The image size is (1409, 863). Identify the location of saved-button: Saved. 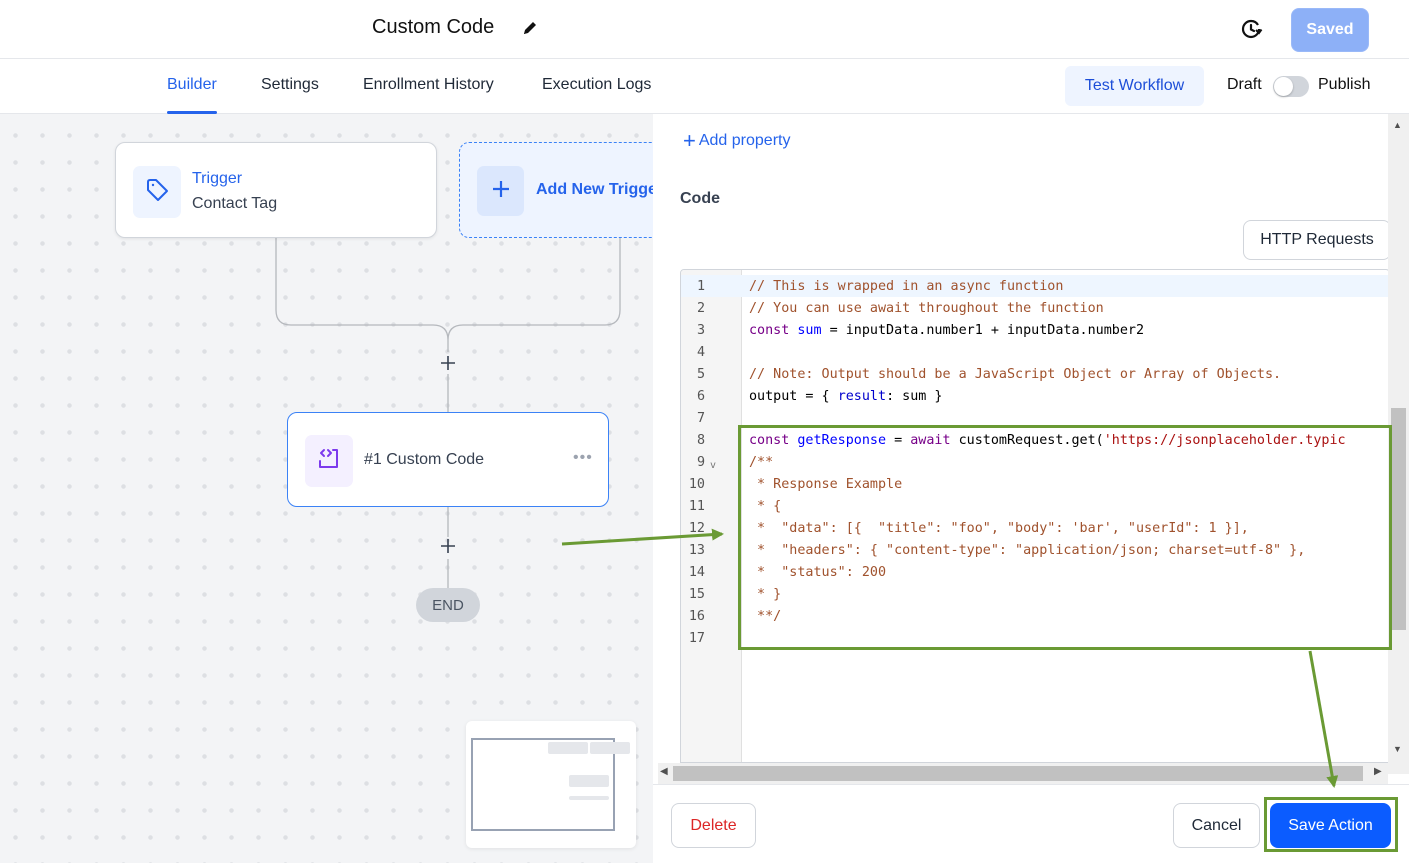
(1330, 30).